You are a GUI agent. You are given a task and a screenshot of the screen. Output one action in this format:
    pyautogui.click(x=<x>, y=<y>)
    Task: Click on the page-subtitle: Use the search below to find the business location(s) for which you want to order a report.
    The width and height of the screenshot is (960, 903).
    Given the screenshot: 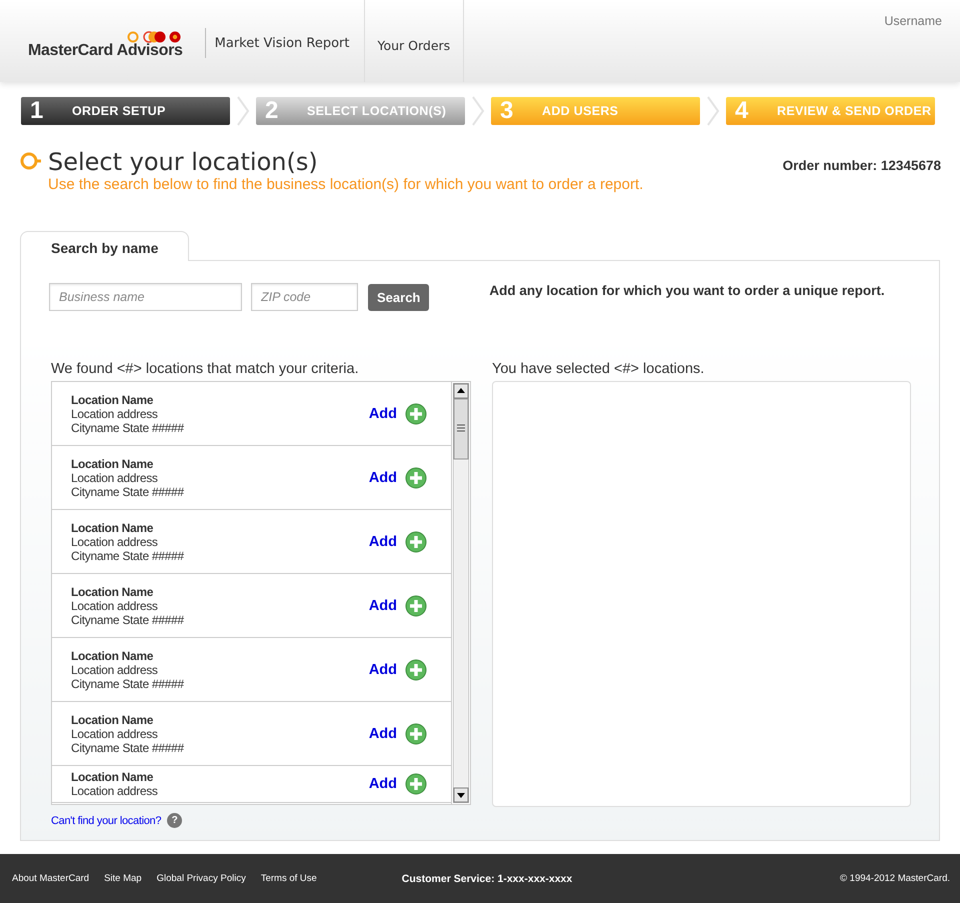 What is the action you would take?
    pyautogui.click(x=346, y=184)
    